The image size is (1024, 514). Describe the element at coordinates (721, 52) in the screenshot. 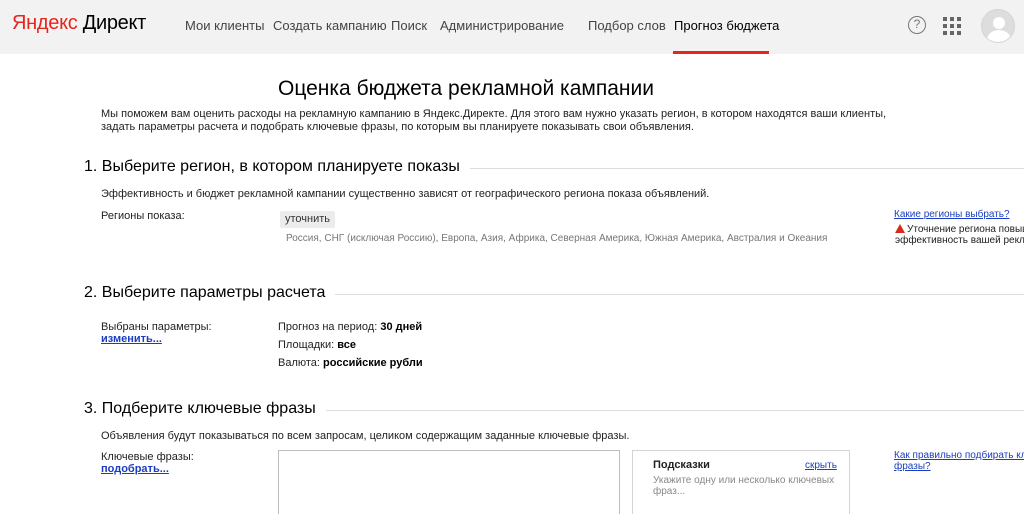

I see `active-tab-underline` at that location.